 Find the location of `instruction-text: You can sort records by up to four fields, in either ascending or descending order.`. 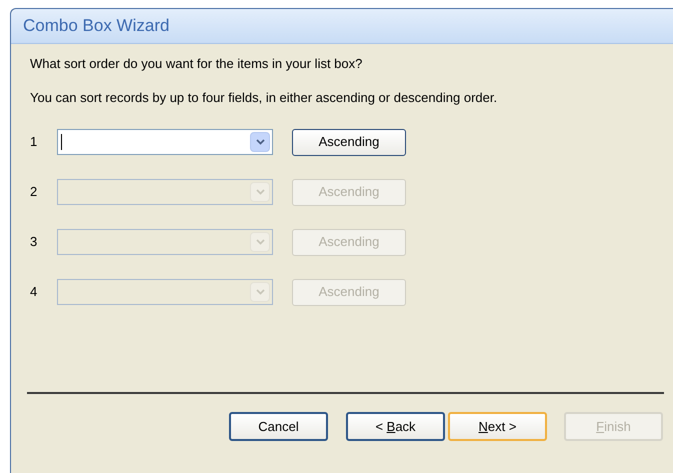

instruction-text: You can sort records by up to four fields, in either ascending or descending order. is located at coordinates (264, 97).